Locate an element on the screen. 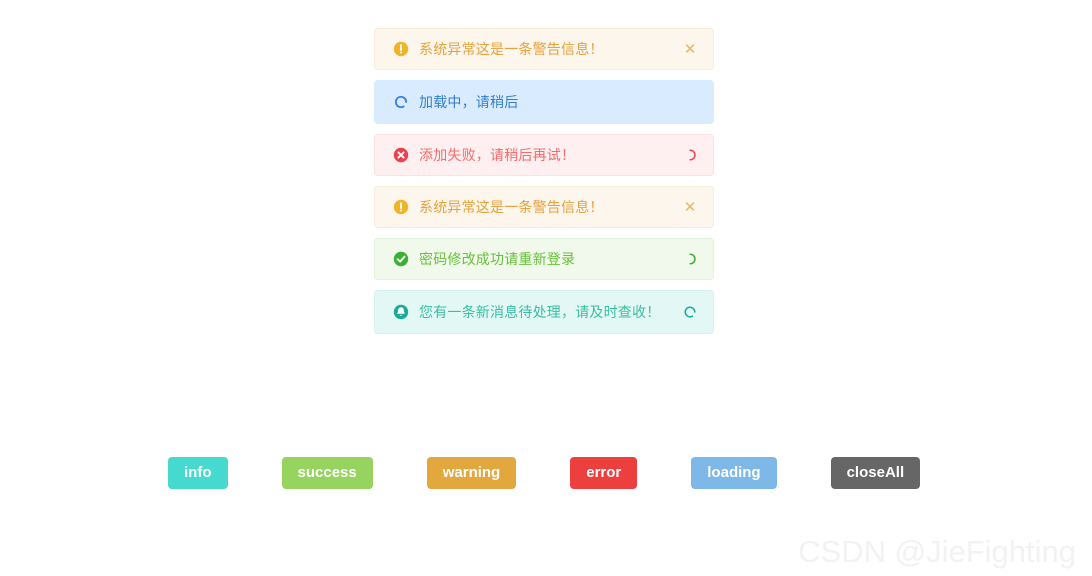  button-bar: info success warning error loading closeAll is located at coordinates (544, 473).